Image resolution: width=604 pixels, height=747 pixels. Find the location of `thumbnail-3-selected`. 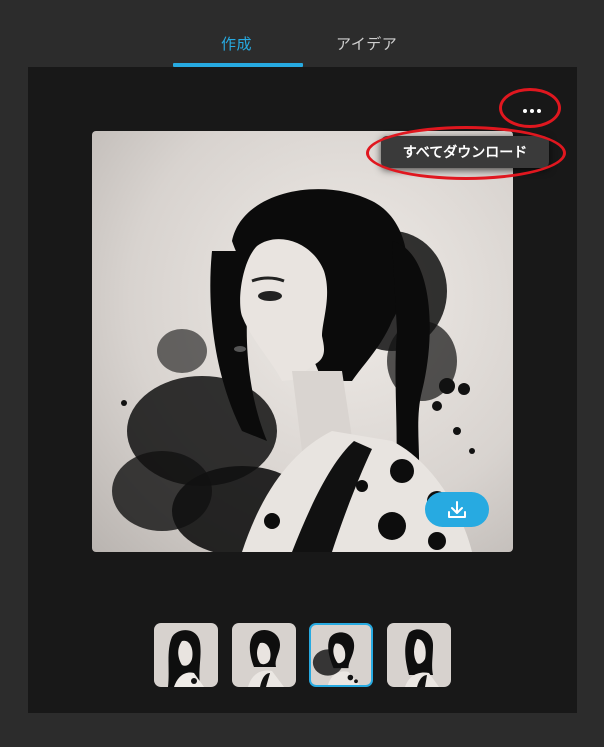

thumbnail-3-selected is located at coordinates (341, 655).